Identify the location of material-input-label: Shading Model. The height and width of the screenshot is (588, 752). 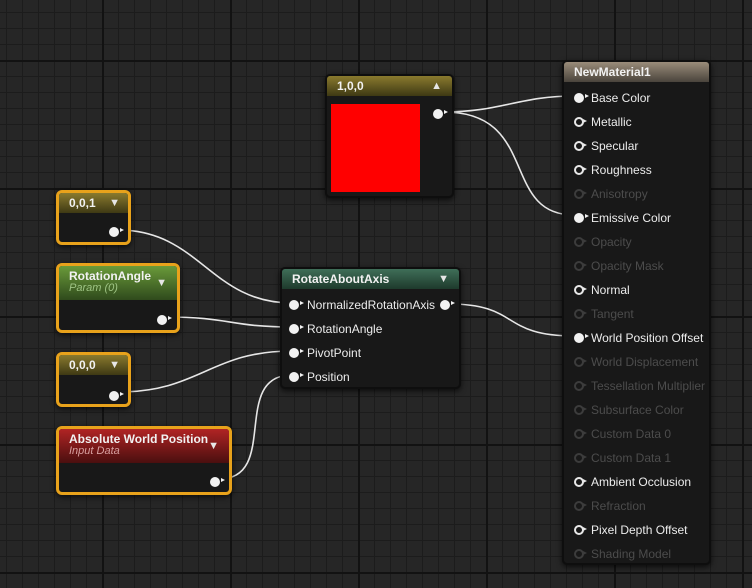
(631, 554).